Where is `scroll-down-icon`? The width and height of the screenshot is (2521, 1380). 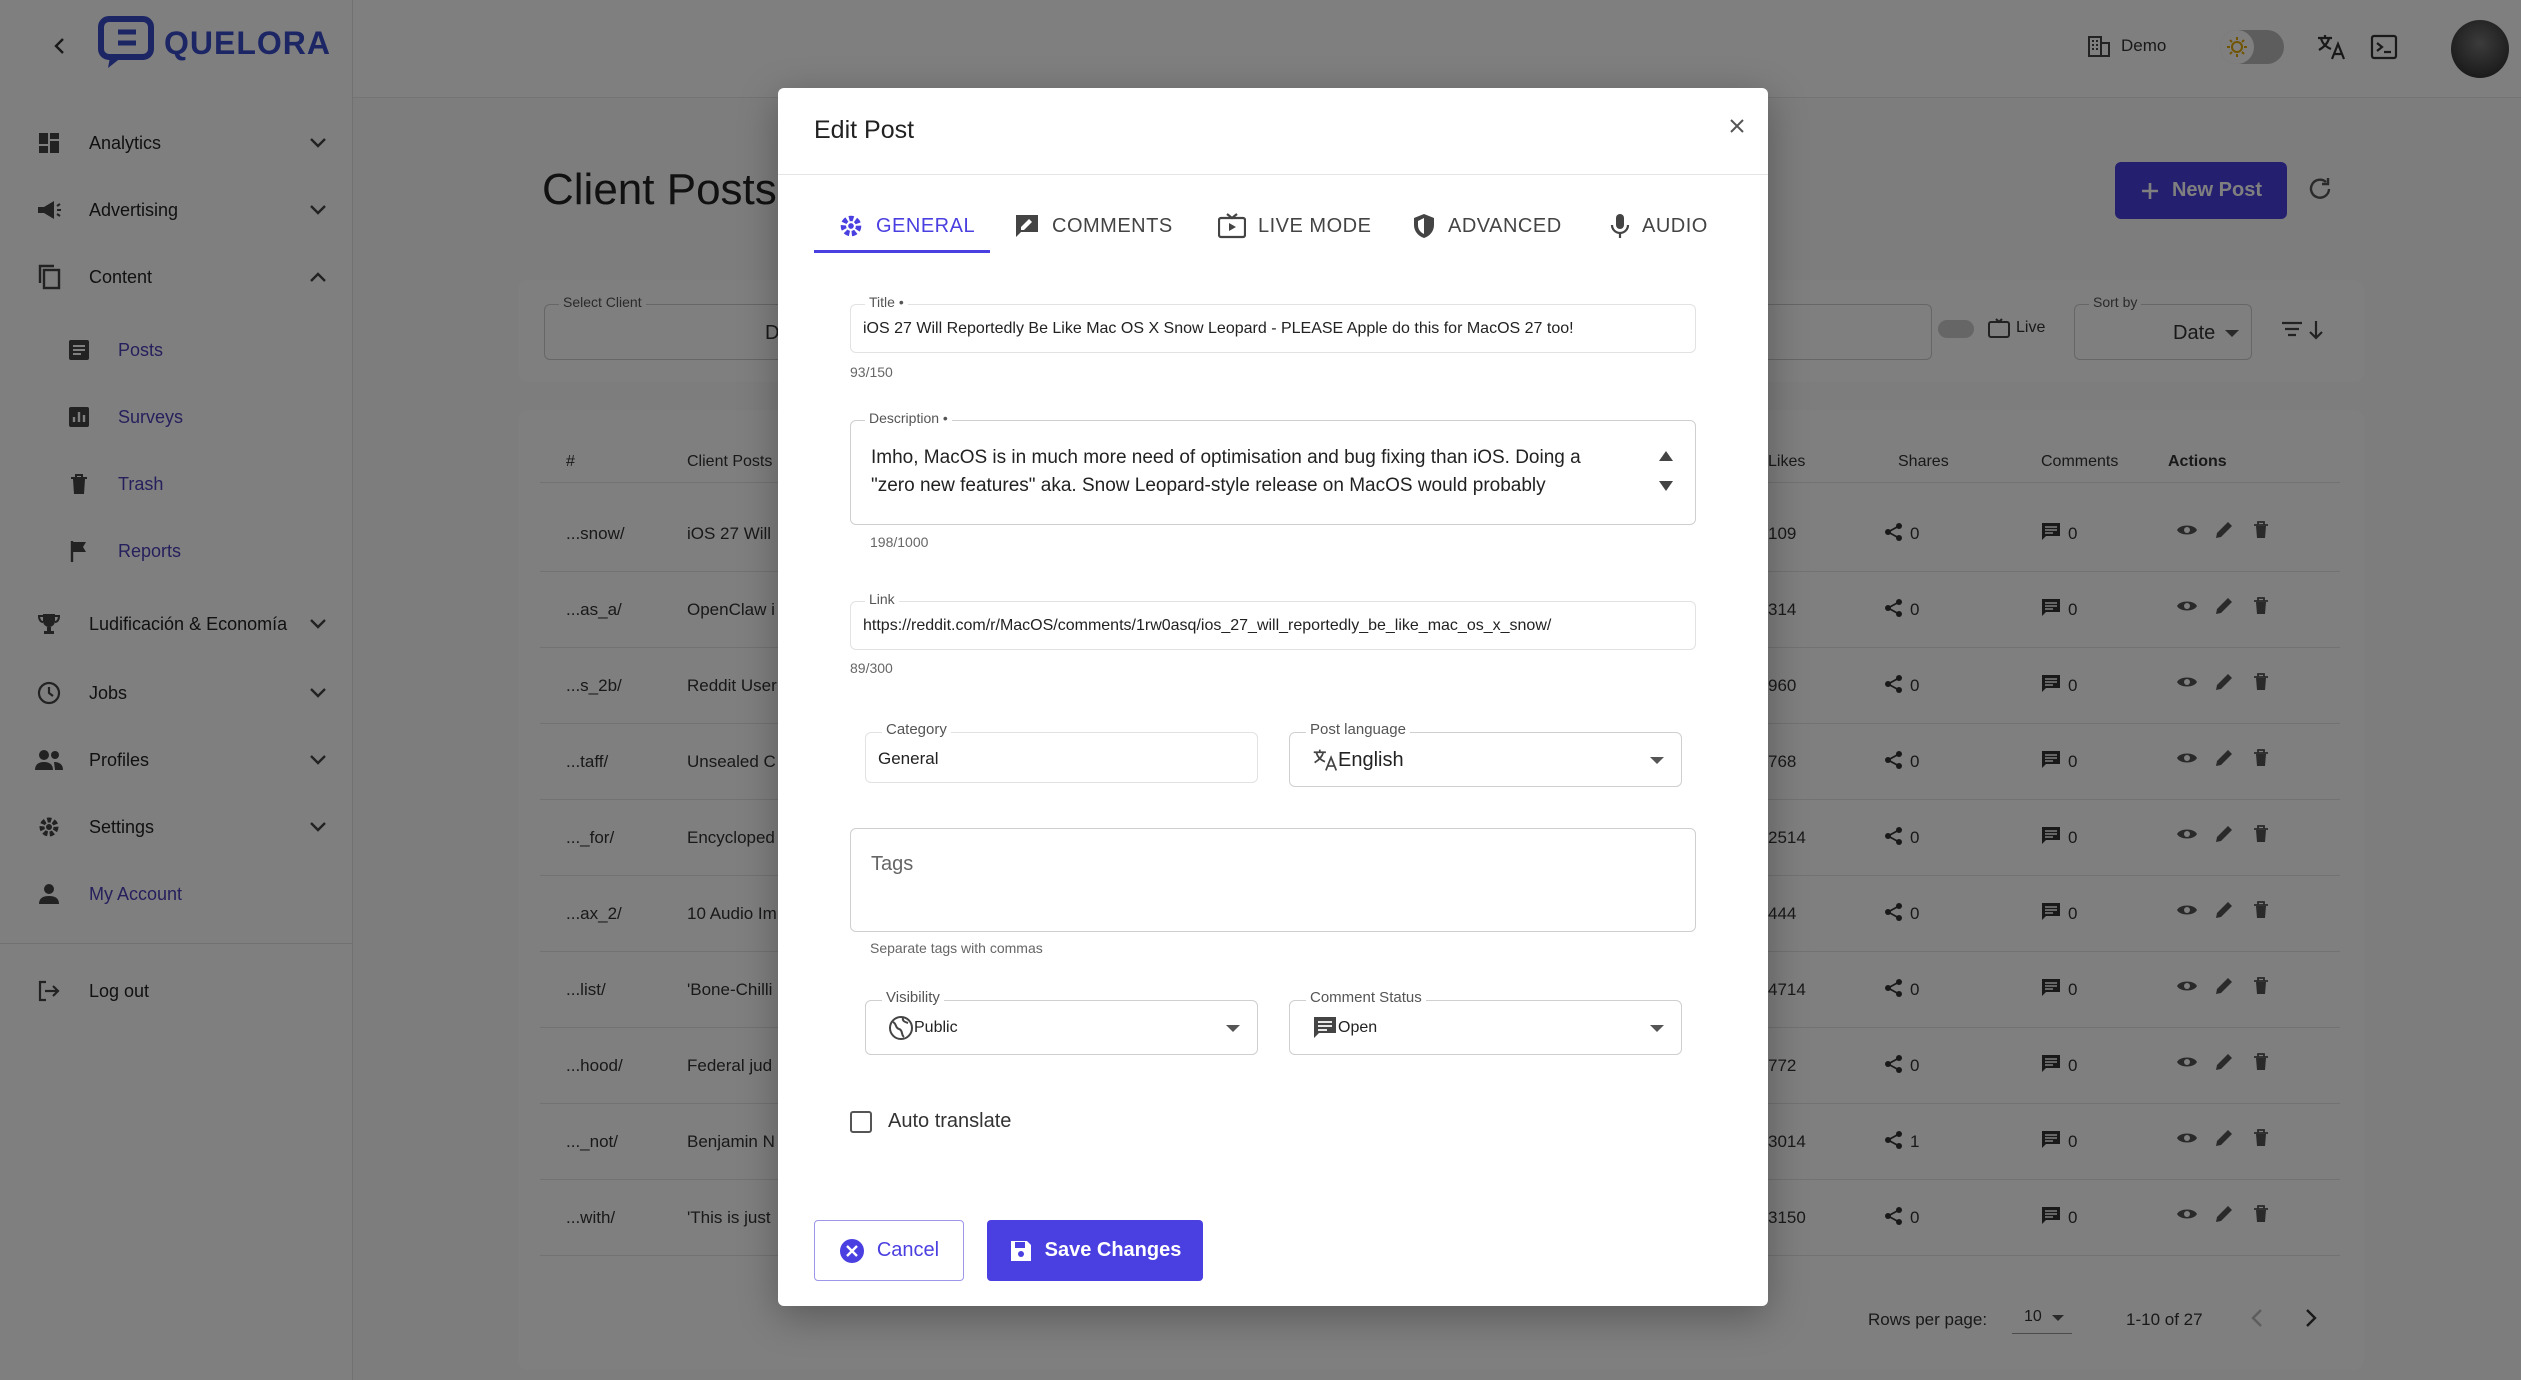 scroll-down-icon is located at coordinates (1666, 486).